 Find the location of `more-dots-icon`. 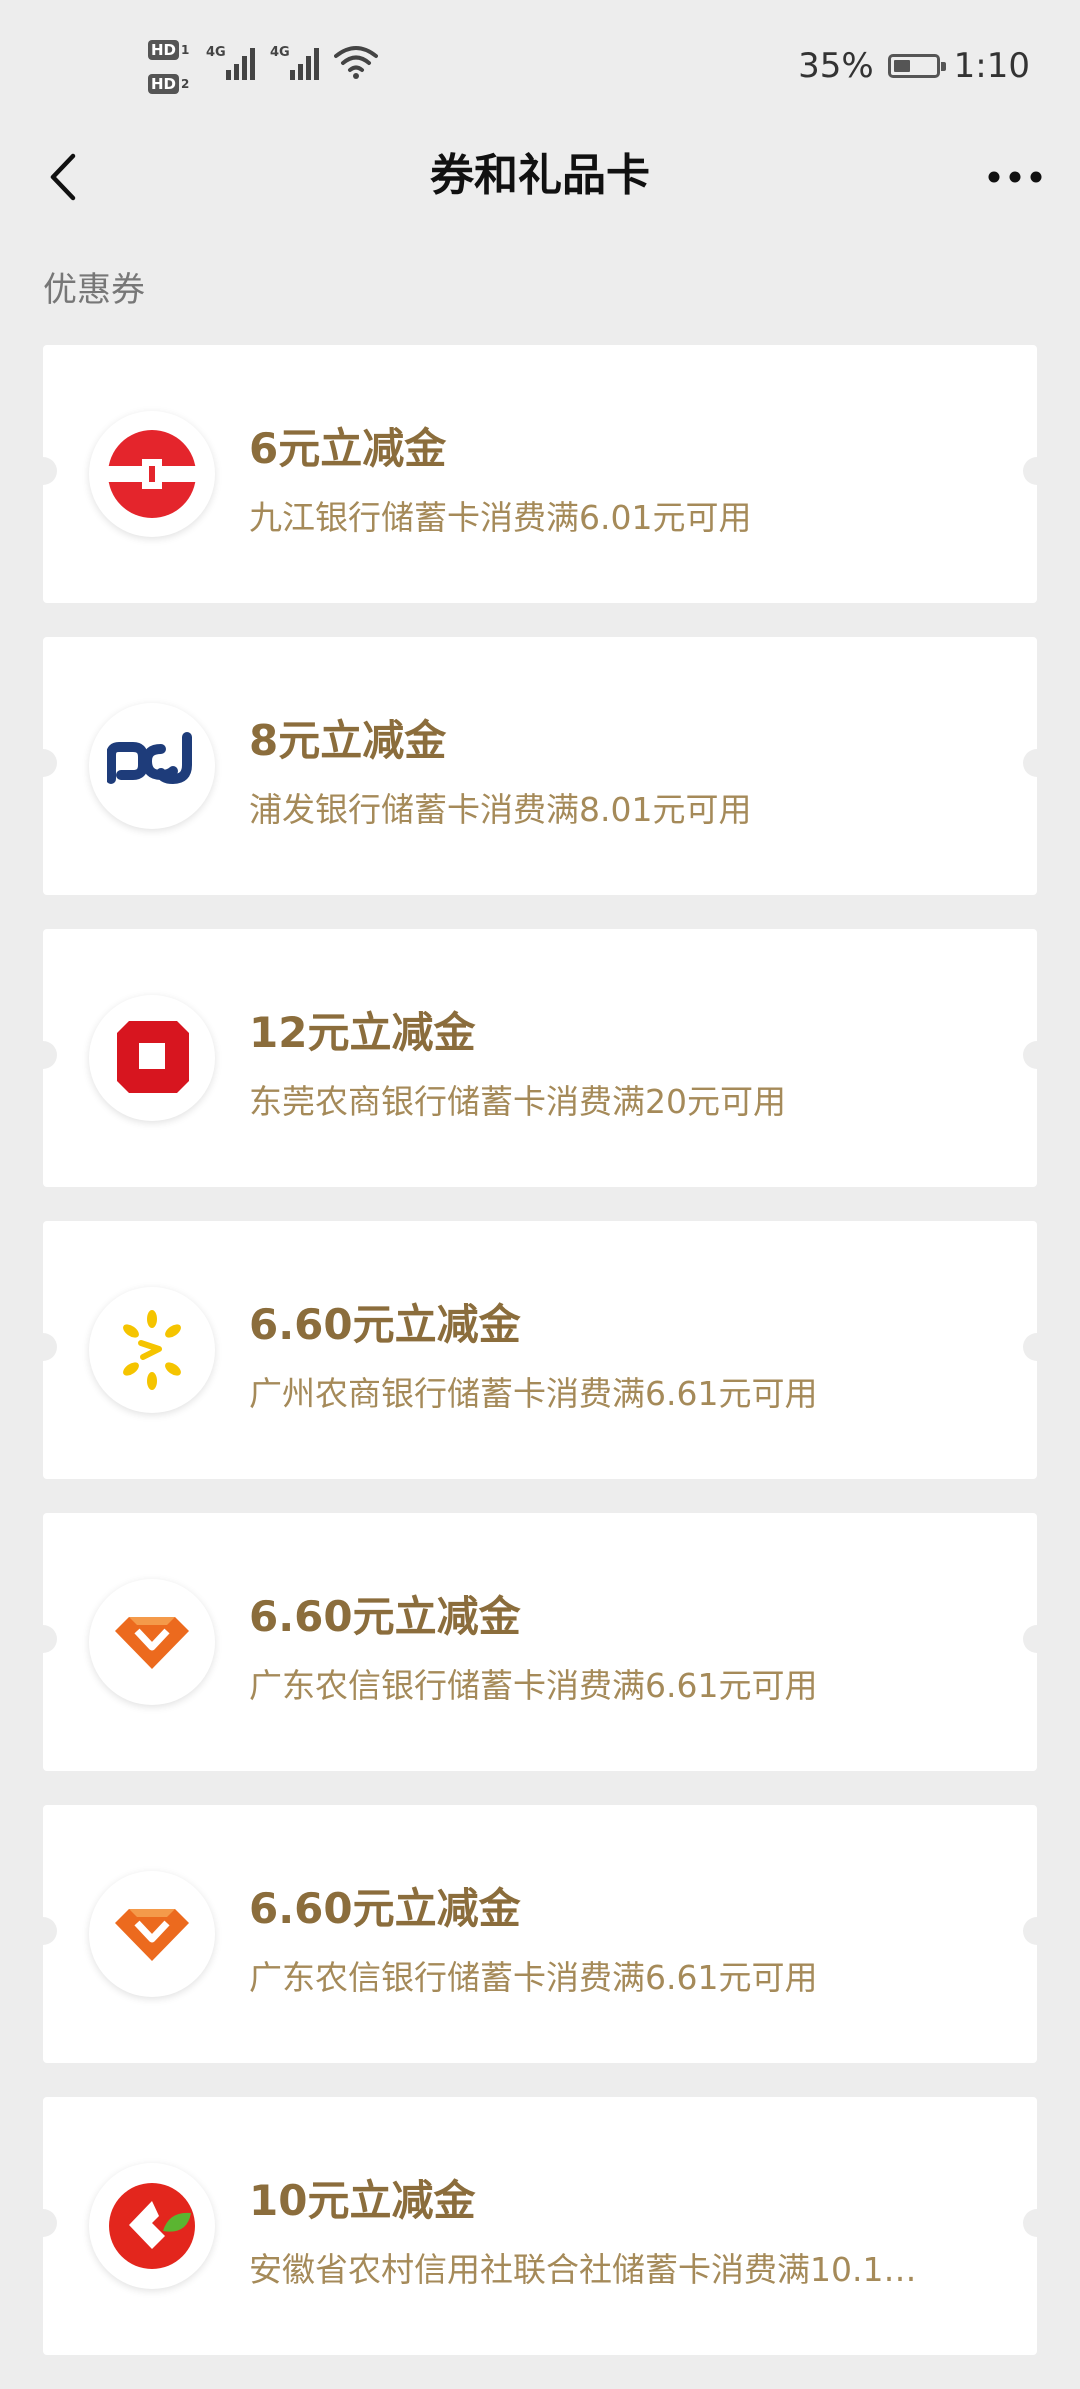

more-dots-icon is located at coordinates (1015, 177).